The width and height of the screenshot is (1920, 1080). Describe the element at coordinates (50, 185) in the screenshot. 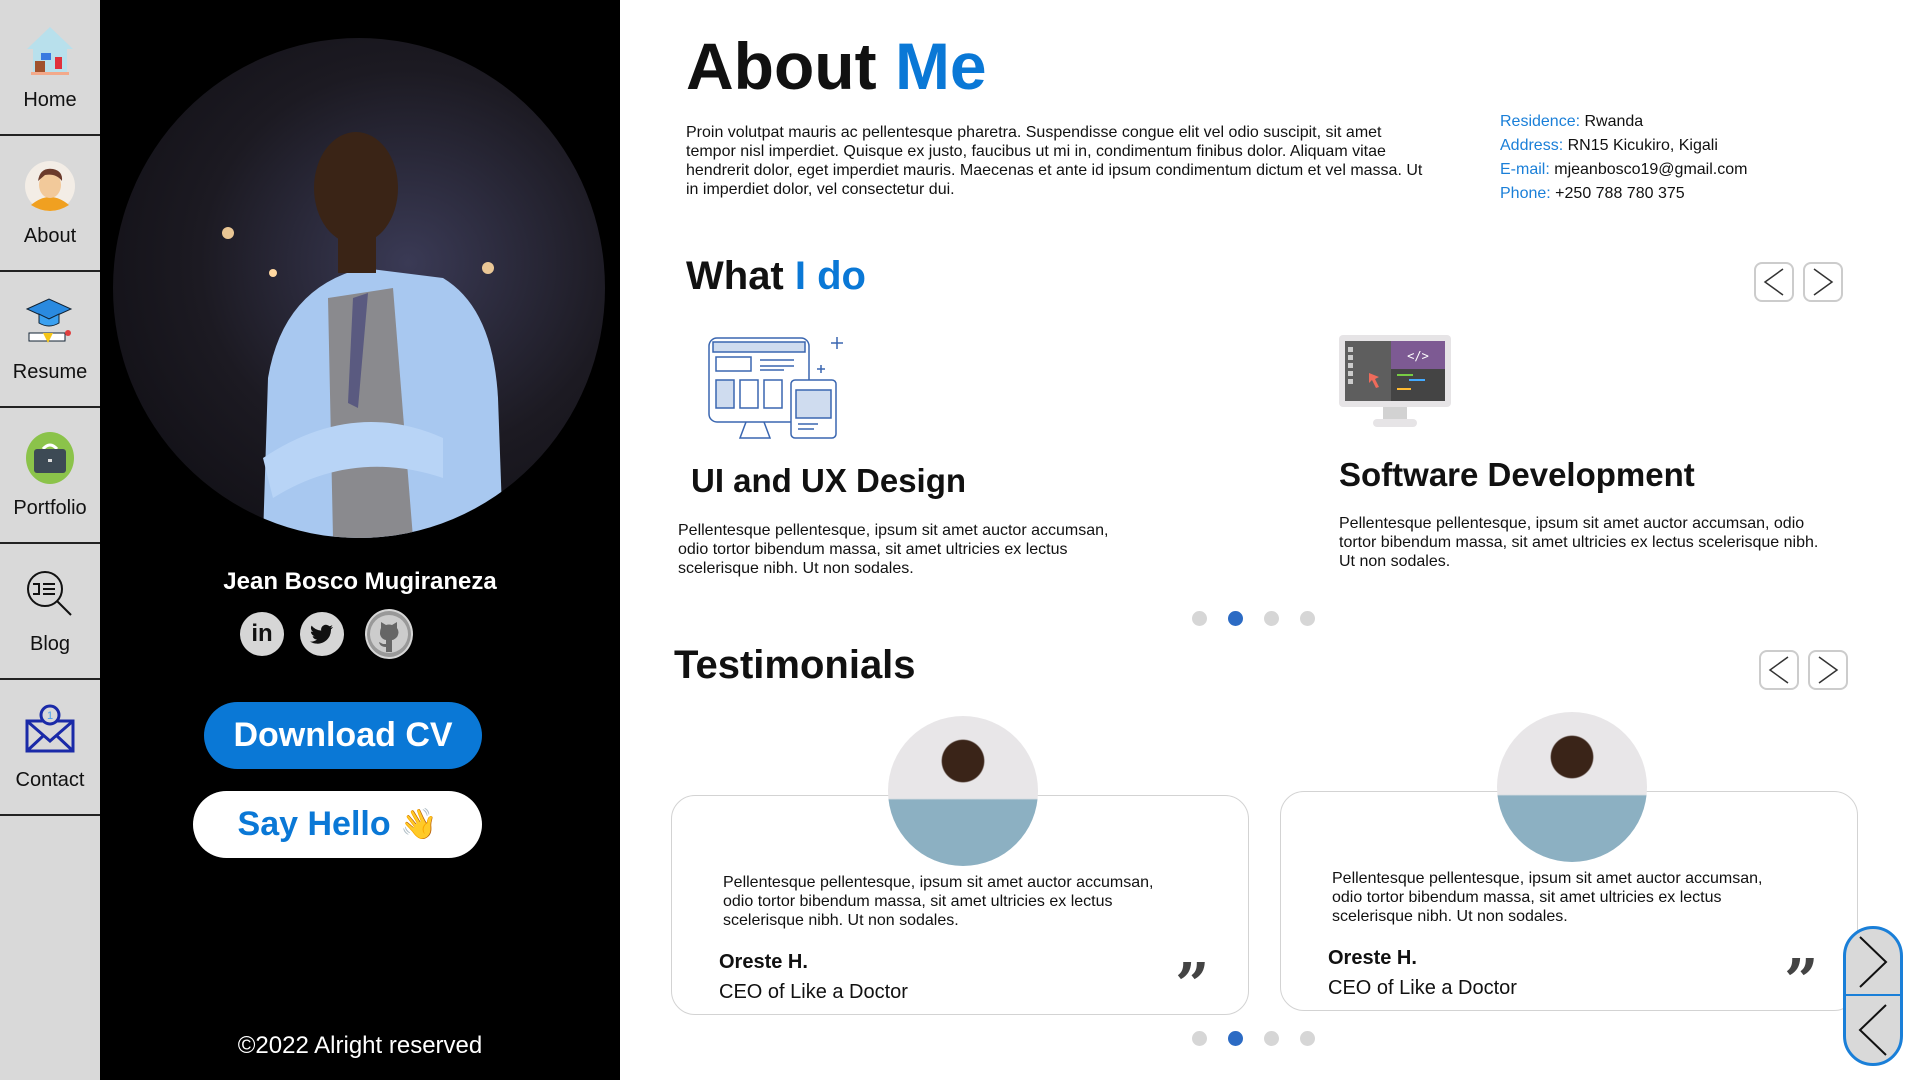

I see `user-avatar-icon` at that location.